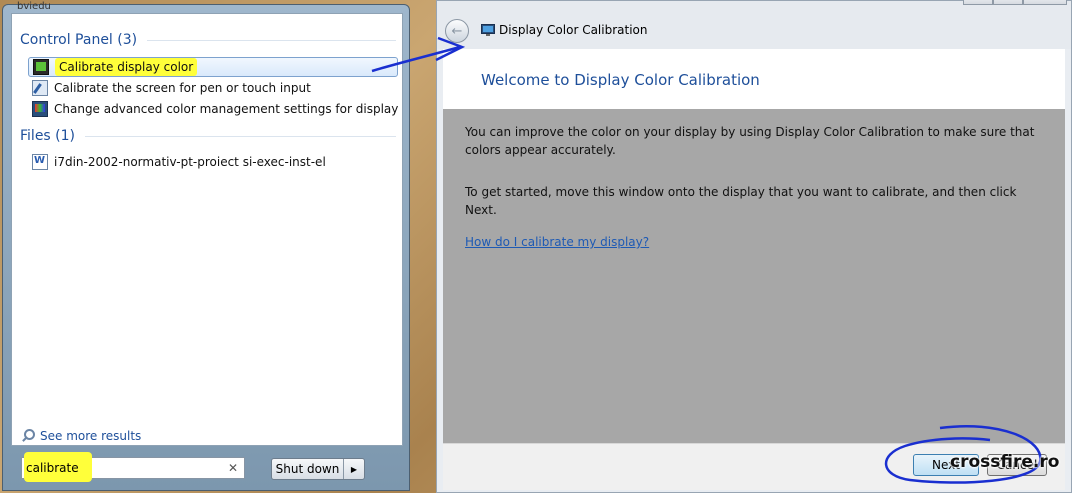  I want to click on help-link: How do I calibrate my display?, so click(557, 242).